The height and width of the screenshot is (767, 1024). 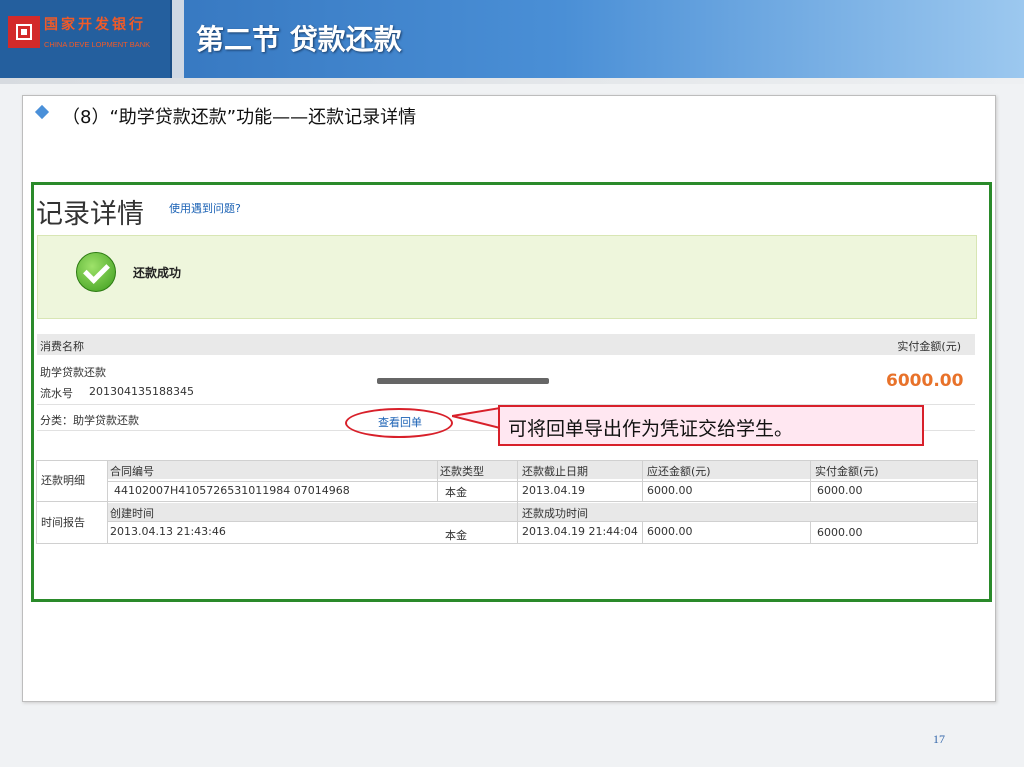 What do you see at coordinates (56, 393) in the screenshot?
I see `serial-label: 流水号` at bounding box center [56, 393].